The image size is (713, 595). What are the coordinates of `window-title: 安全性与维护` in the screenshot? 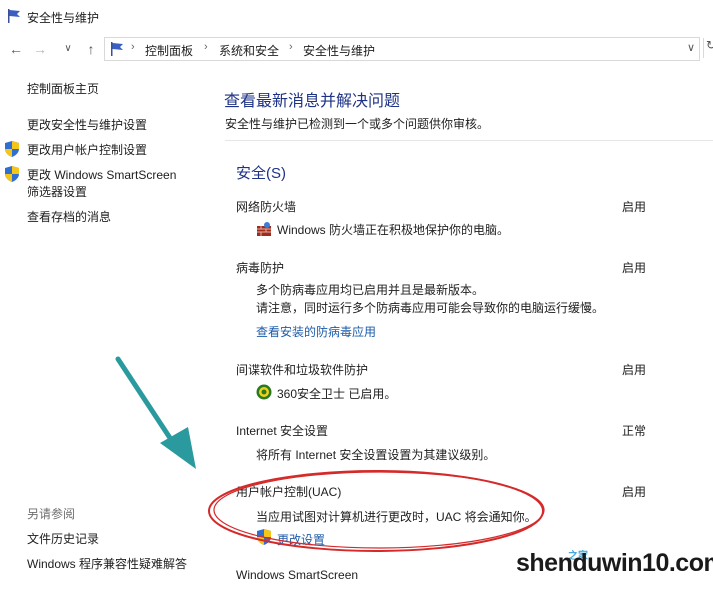 It's located at (63, 18).